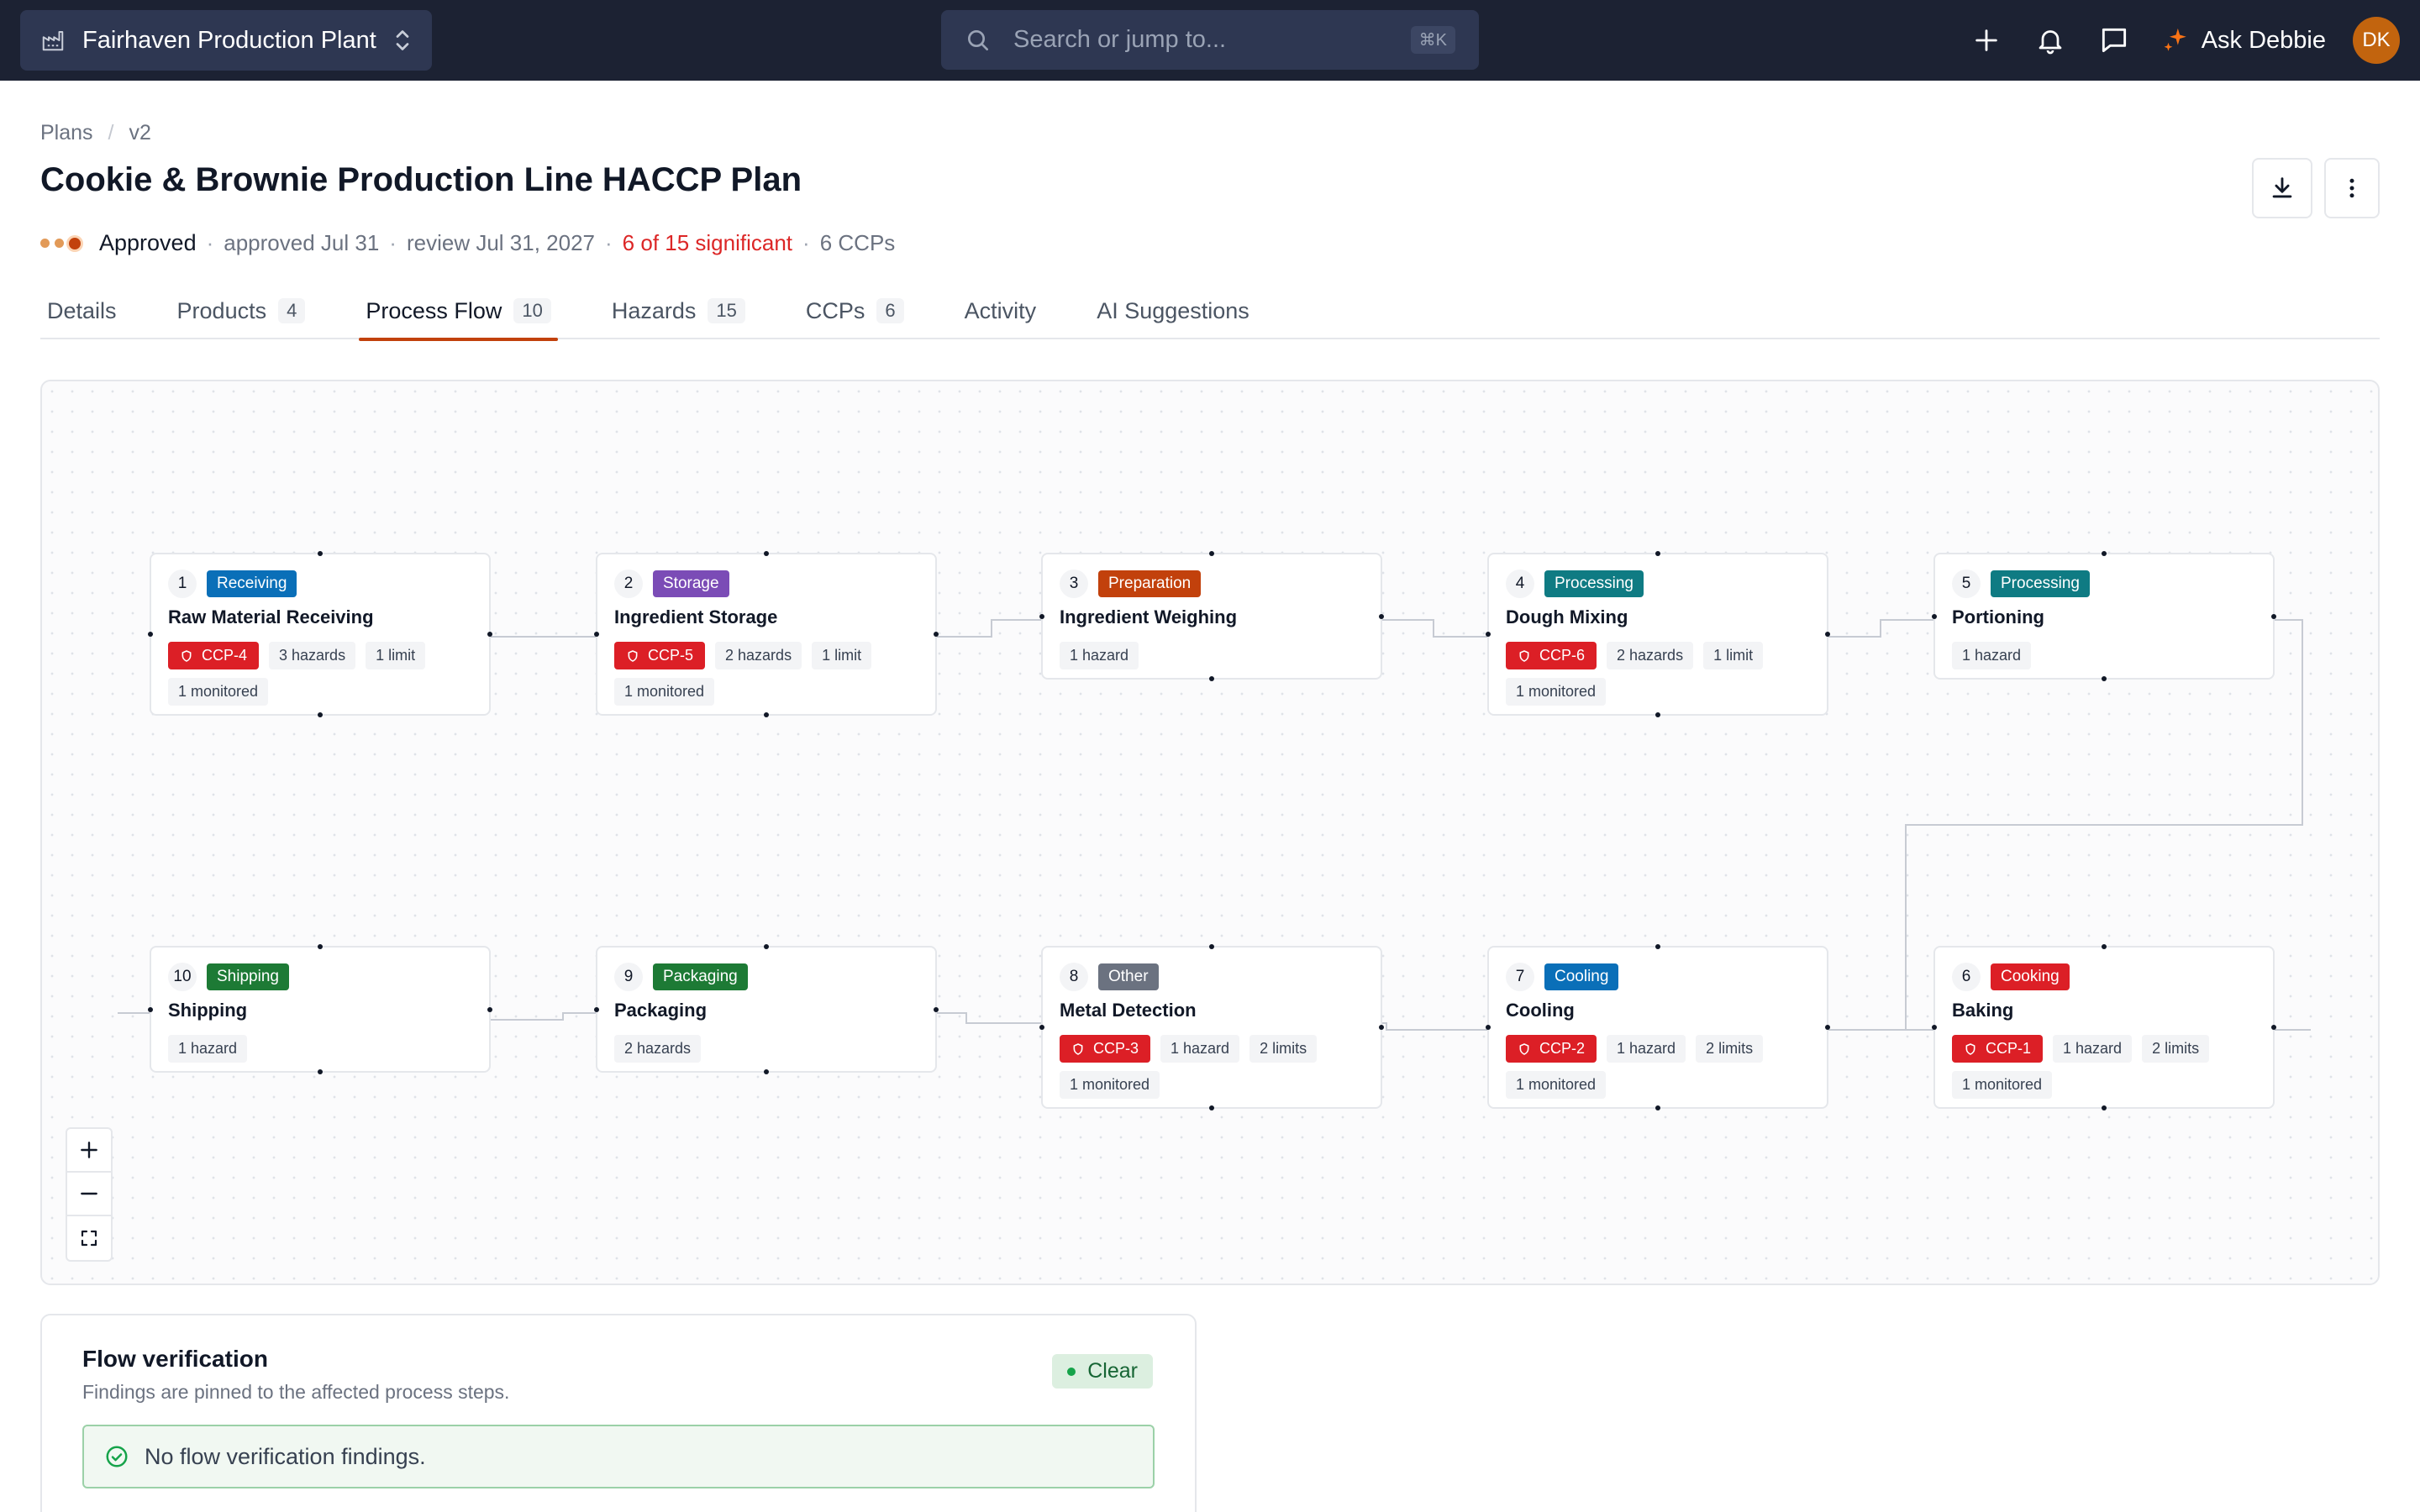  What do you see at coordinates (2243, 40) in the screenshot?
I see `ask-debbie-button: Ask Debbie` at bounding box center [2243, 40].